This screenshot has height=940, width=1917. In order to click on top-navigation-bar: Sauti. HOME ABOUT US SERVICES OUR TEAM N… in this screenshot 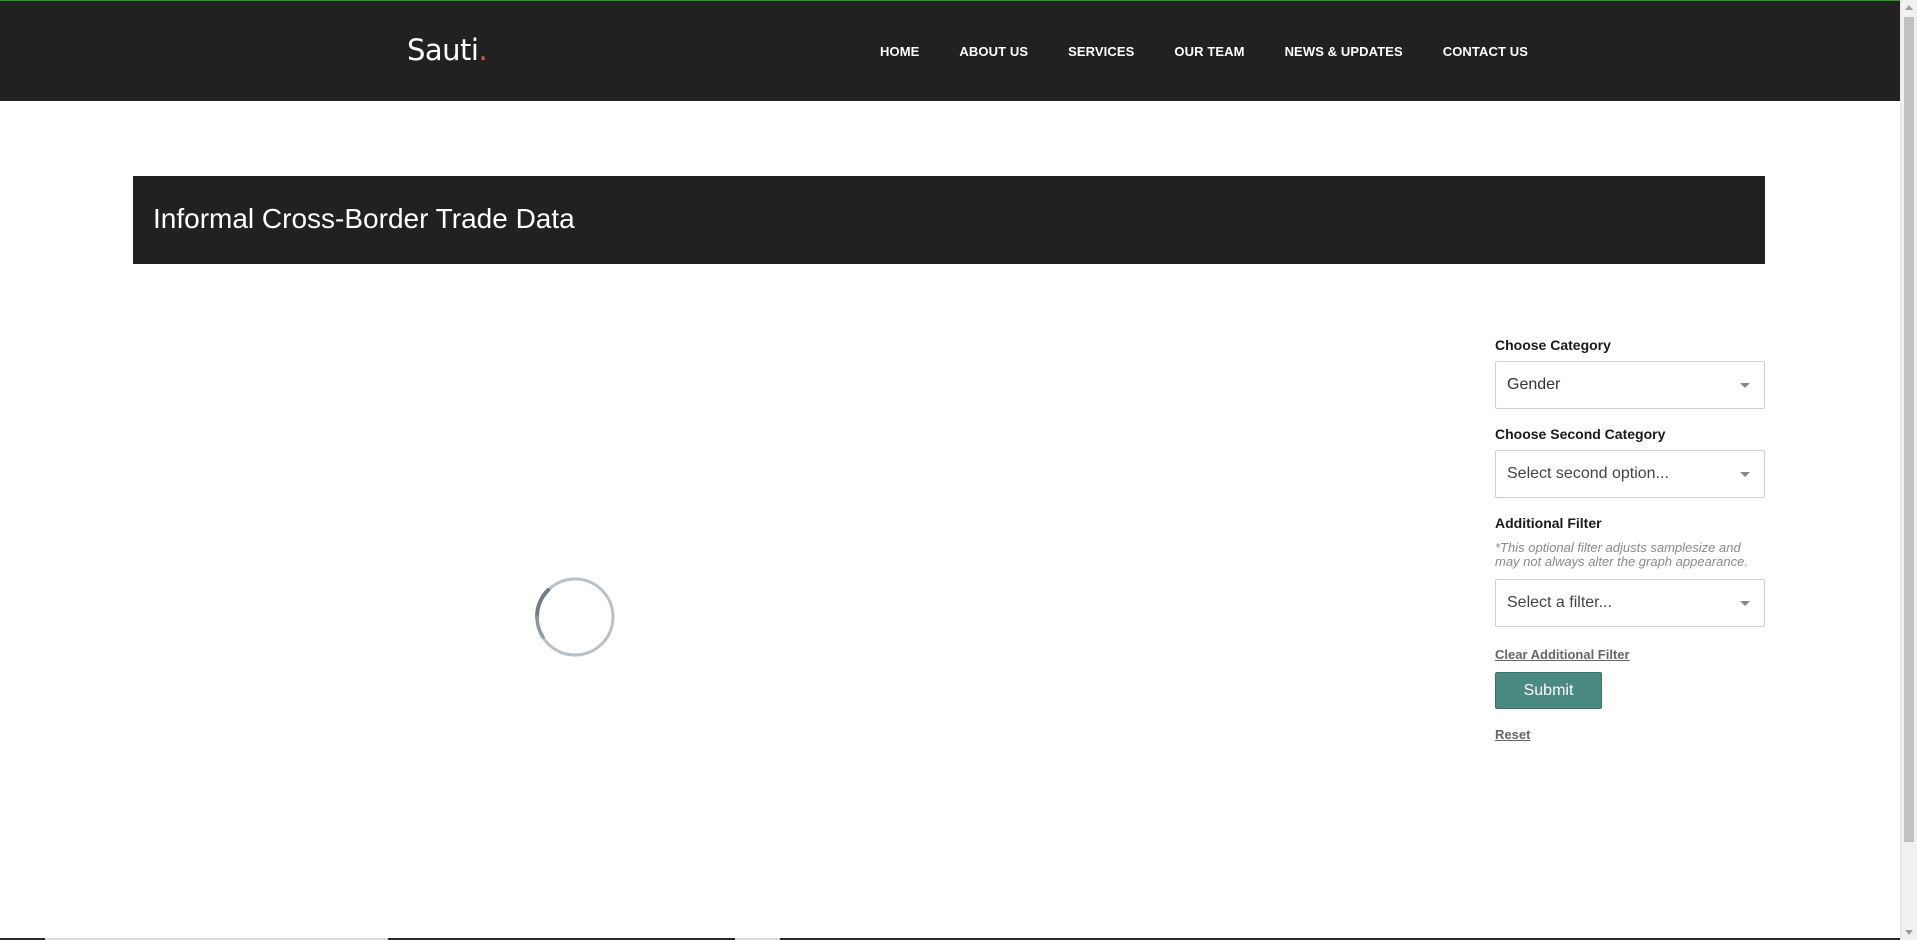, I will do `click(950, 50)`.